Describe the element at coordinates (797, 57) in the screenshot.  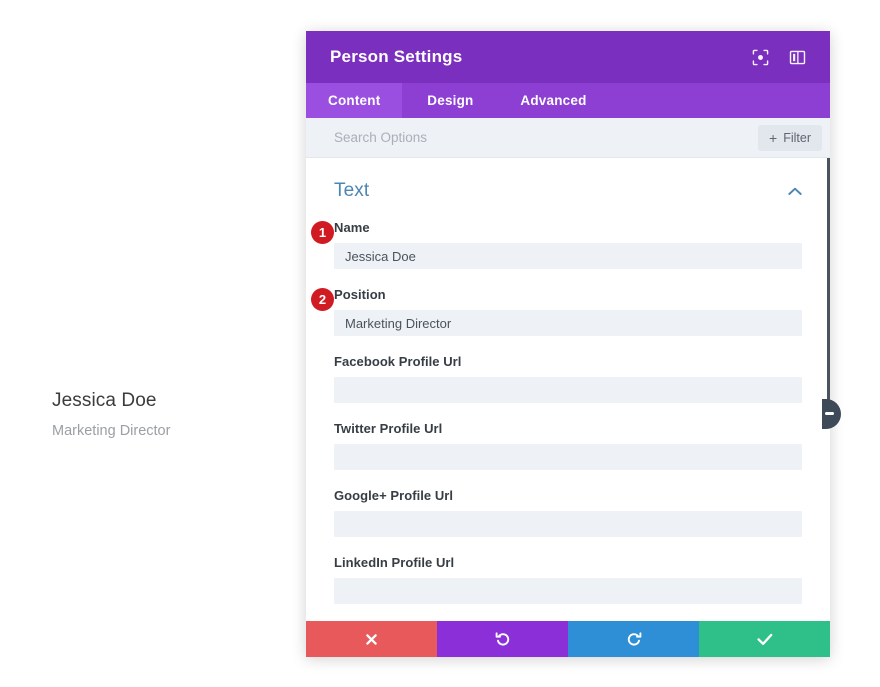
I see `layout-panel-icon` at that location.